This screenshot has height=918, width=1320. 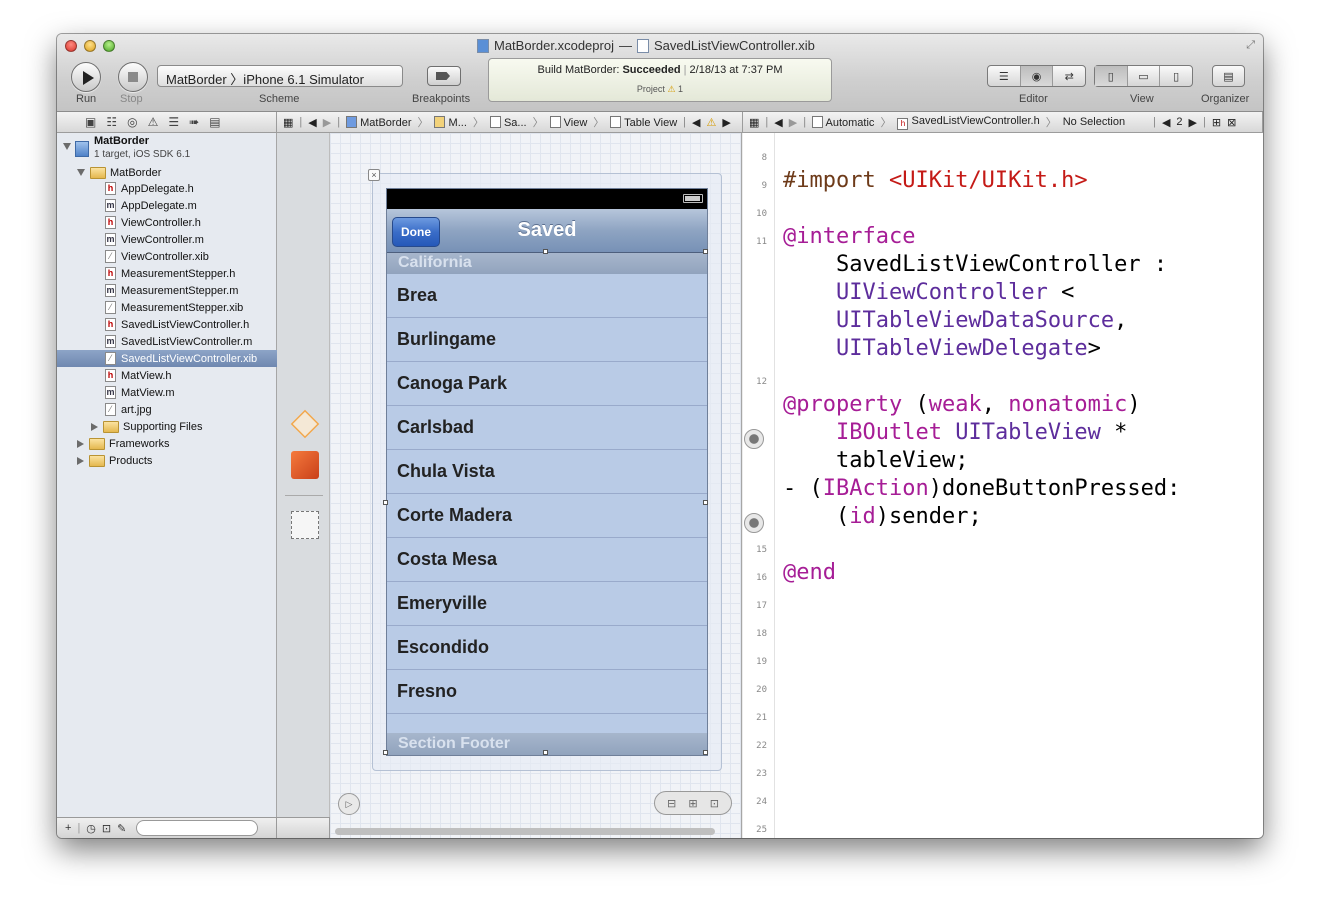 What do you see at coordinates (305, 424) in the screenshot?
I see `files-owner-icon` at bounding box center [305, 424].